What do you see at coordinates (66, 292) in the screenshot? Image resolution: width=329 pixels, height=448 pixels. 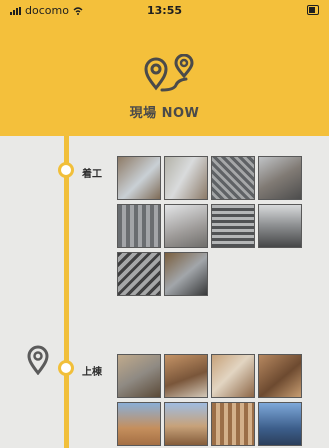 I see `timeline-line` at bounding box center [66, 292].